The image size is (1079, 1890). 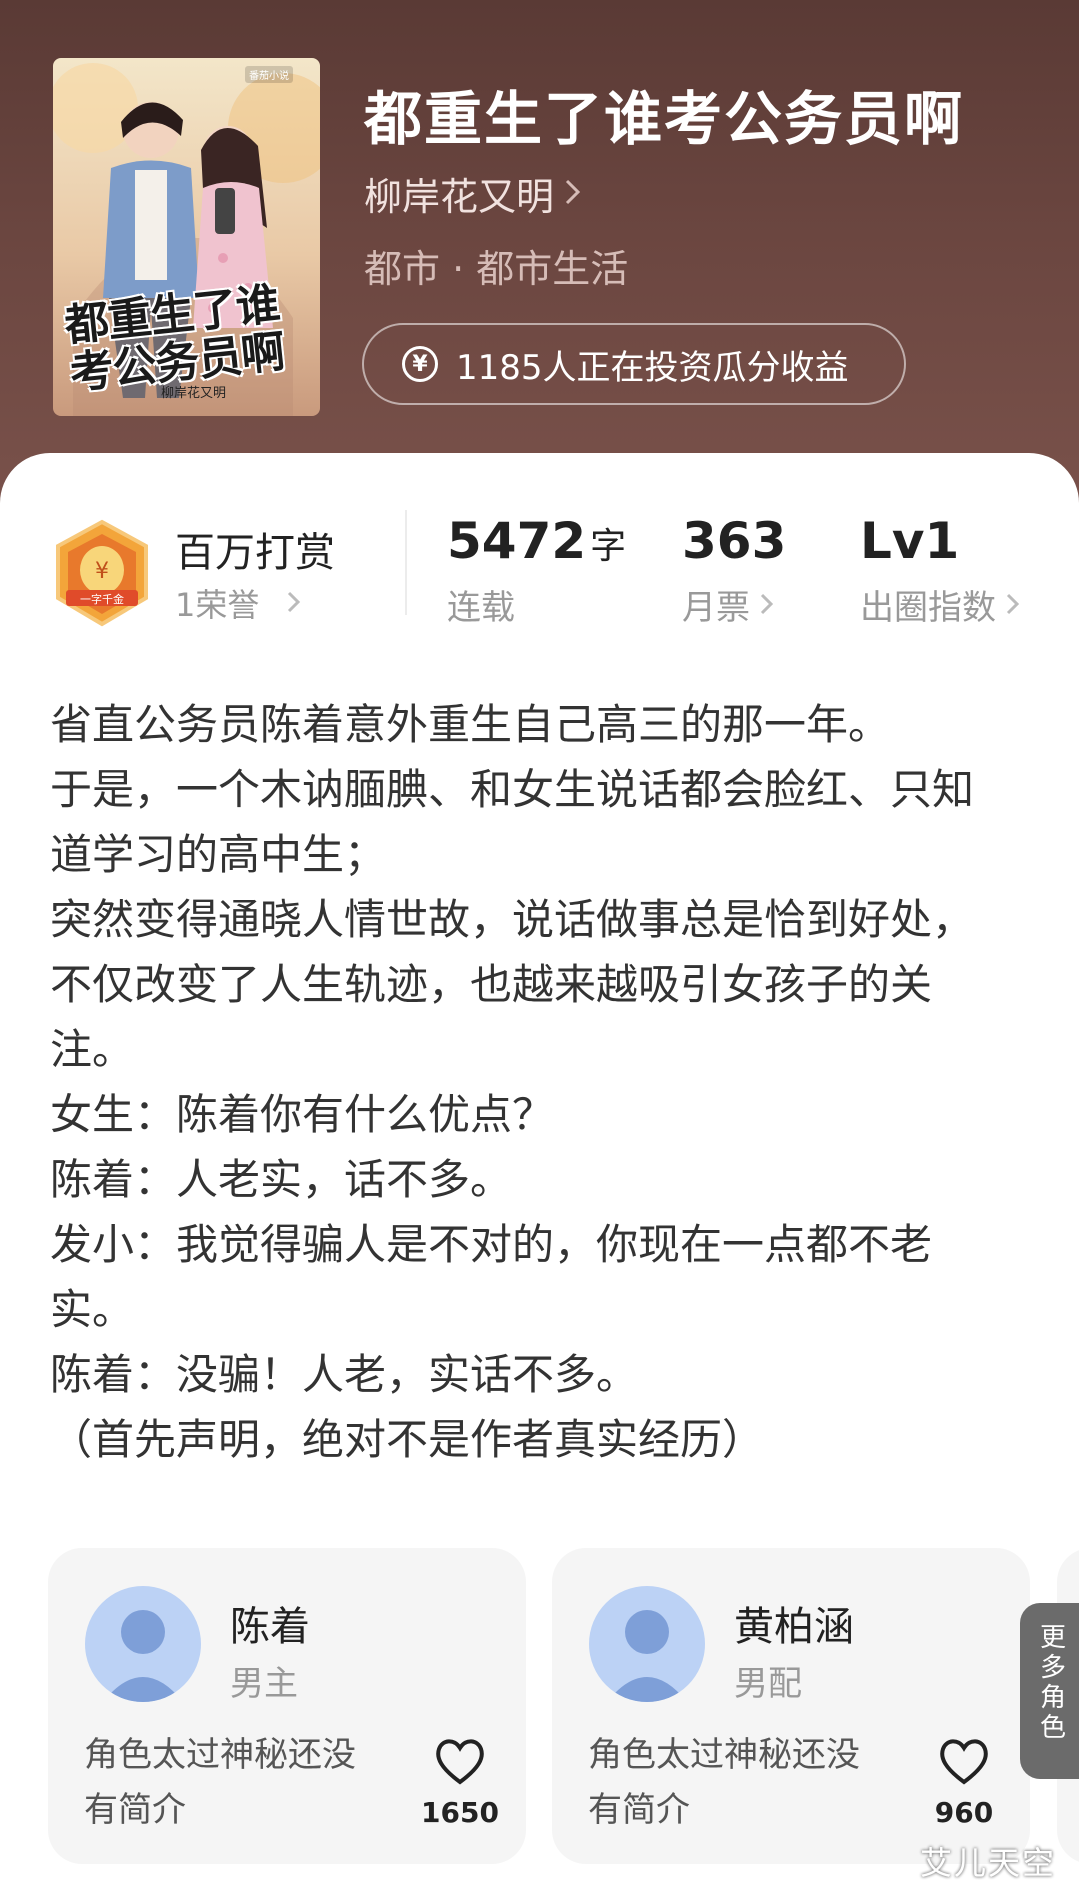 I want to click on cover-author: 柳岸花又明, so click(x=194, y=393).